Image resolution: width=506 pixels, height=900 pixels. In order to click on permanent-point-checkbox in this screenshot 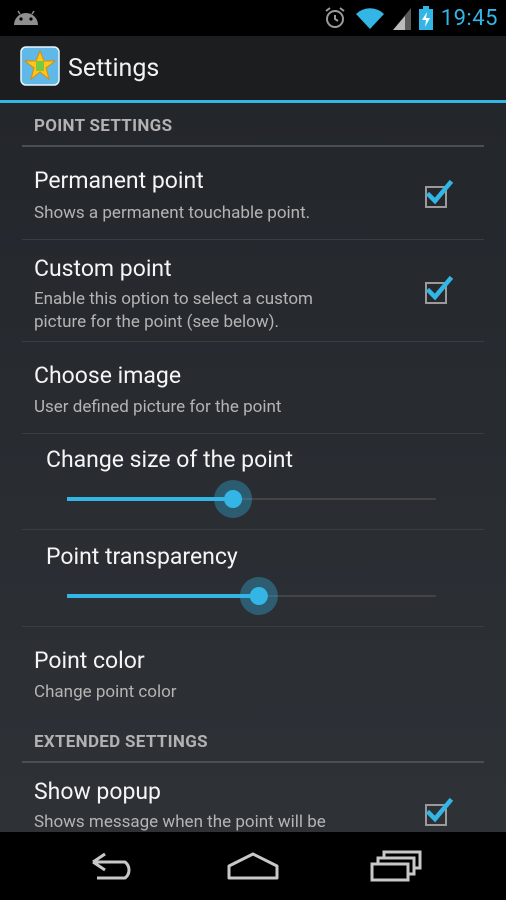, I will do `click(437, 194)`.